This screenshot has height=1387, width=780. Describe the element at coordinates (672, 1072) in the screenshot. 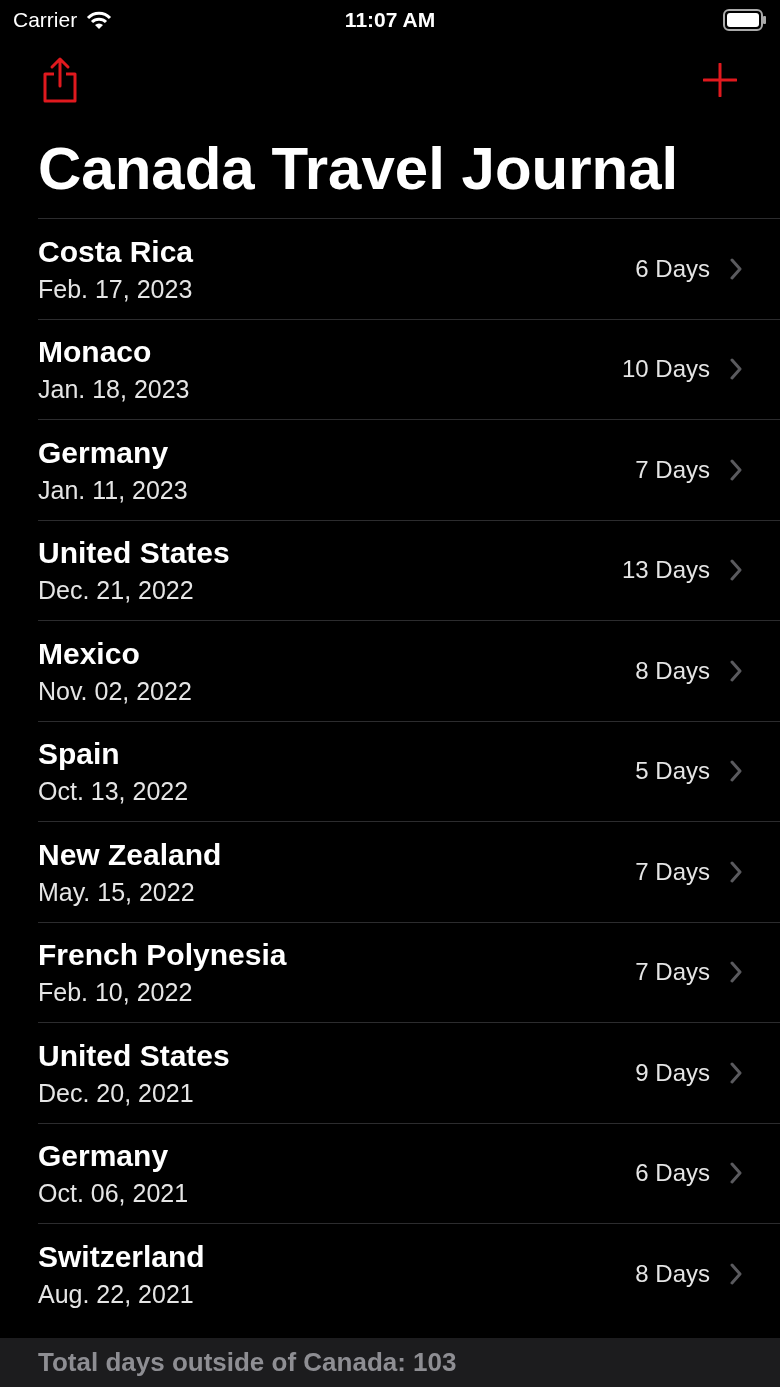

I see `trip-duration: 9 Days` at that location.